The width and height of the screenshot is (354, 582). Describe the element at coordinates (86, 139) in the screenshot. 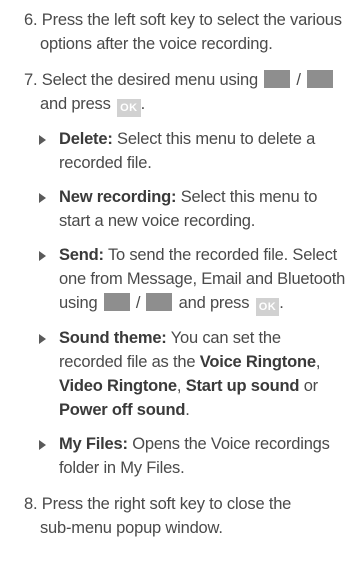

I see `option-label: Delete:` at that location.